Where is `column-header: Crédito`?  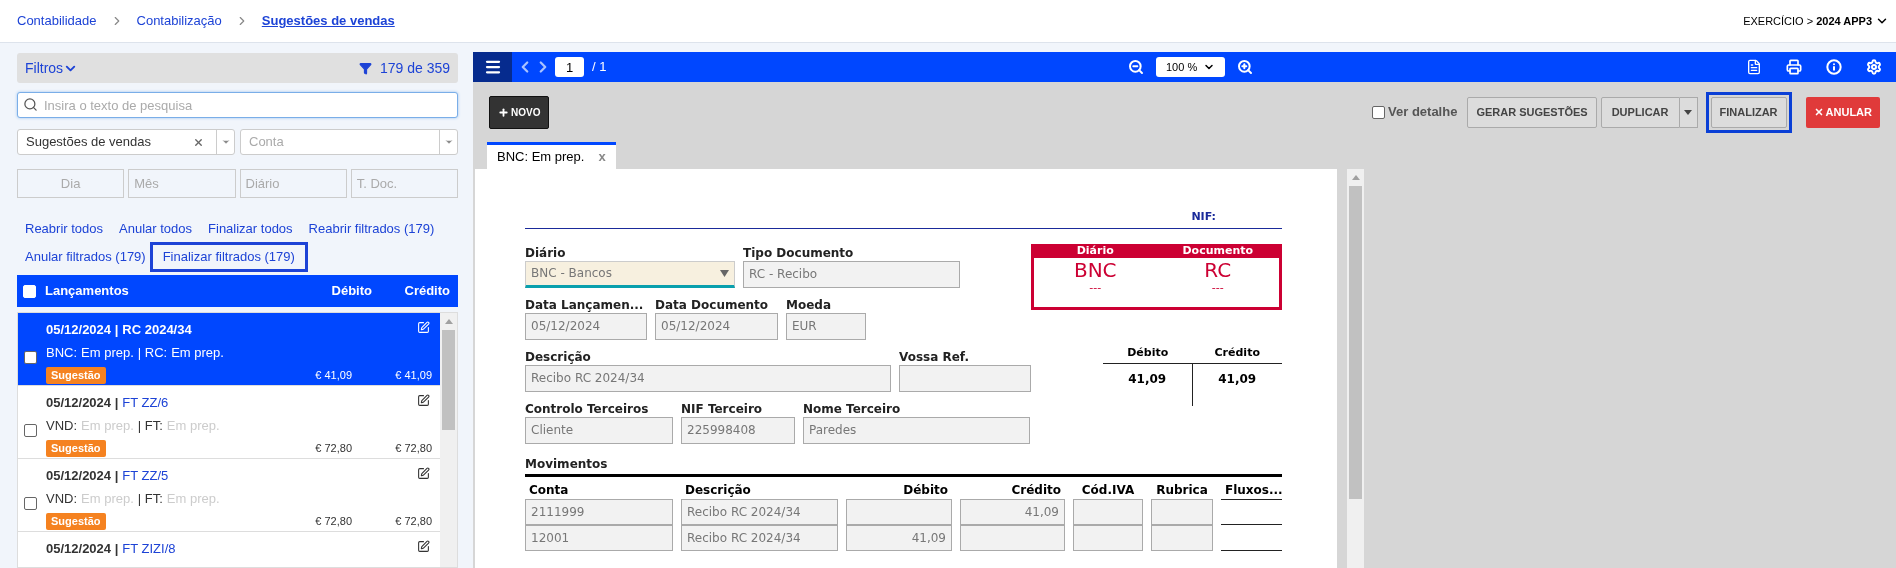
column-header: Crédito is located at coordinates (427, 291).